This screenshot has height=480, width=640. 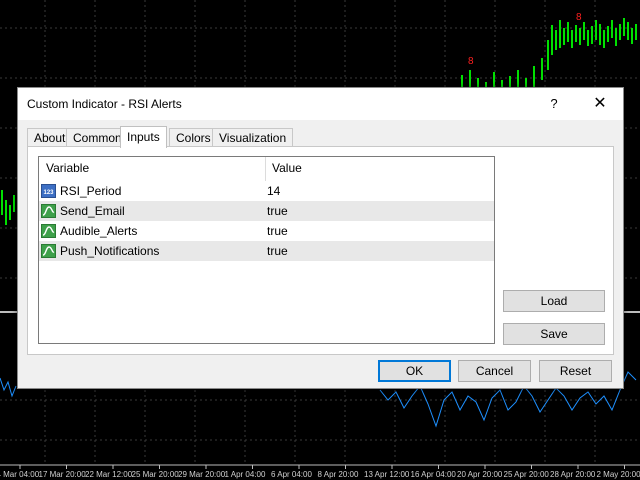 I want to click on time-axis-label: 28 Apr 20:00, so click(x=573, y=474).